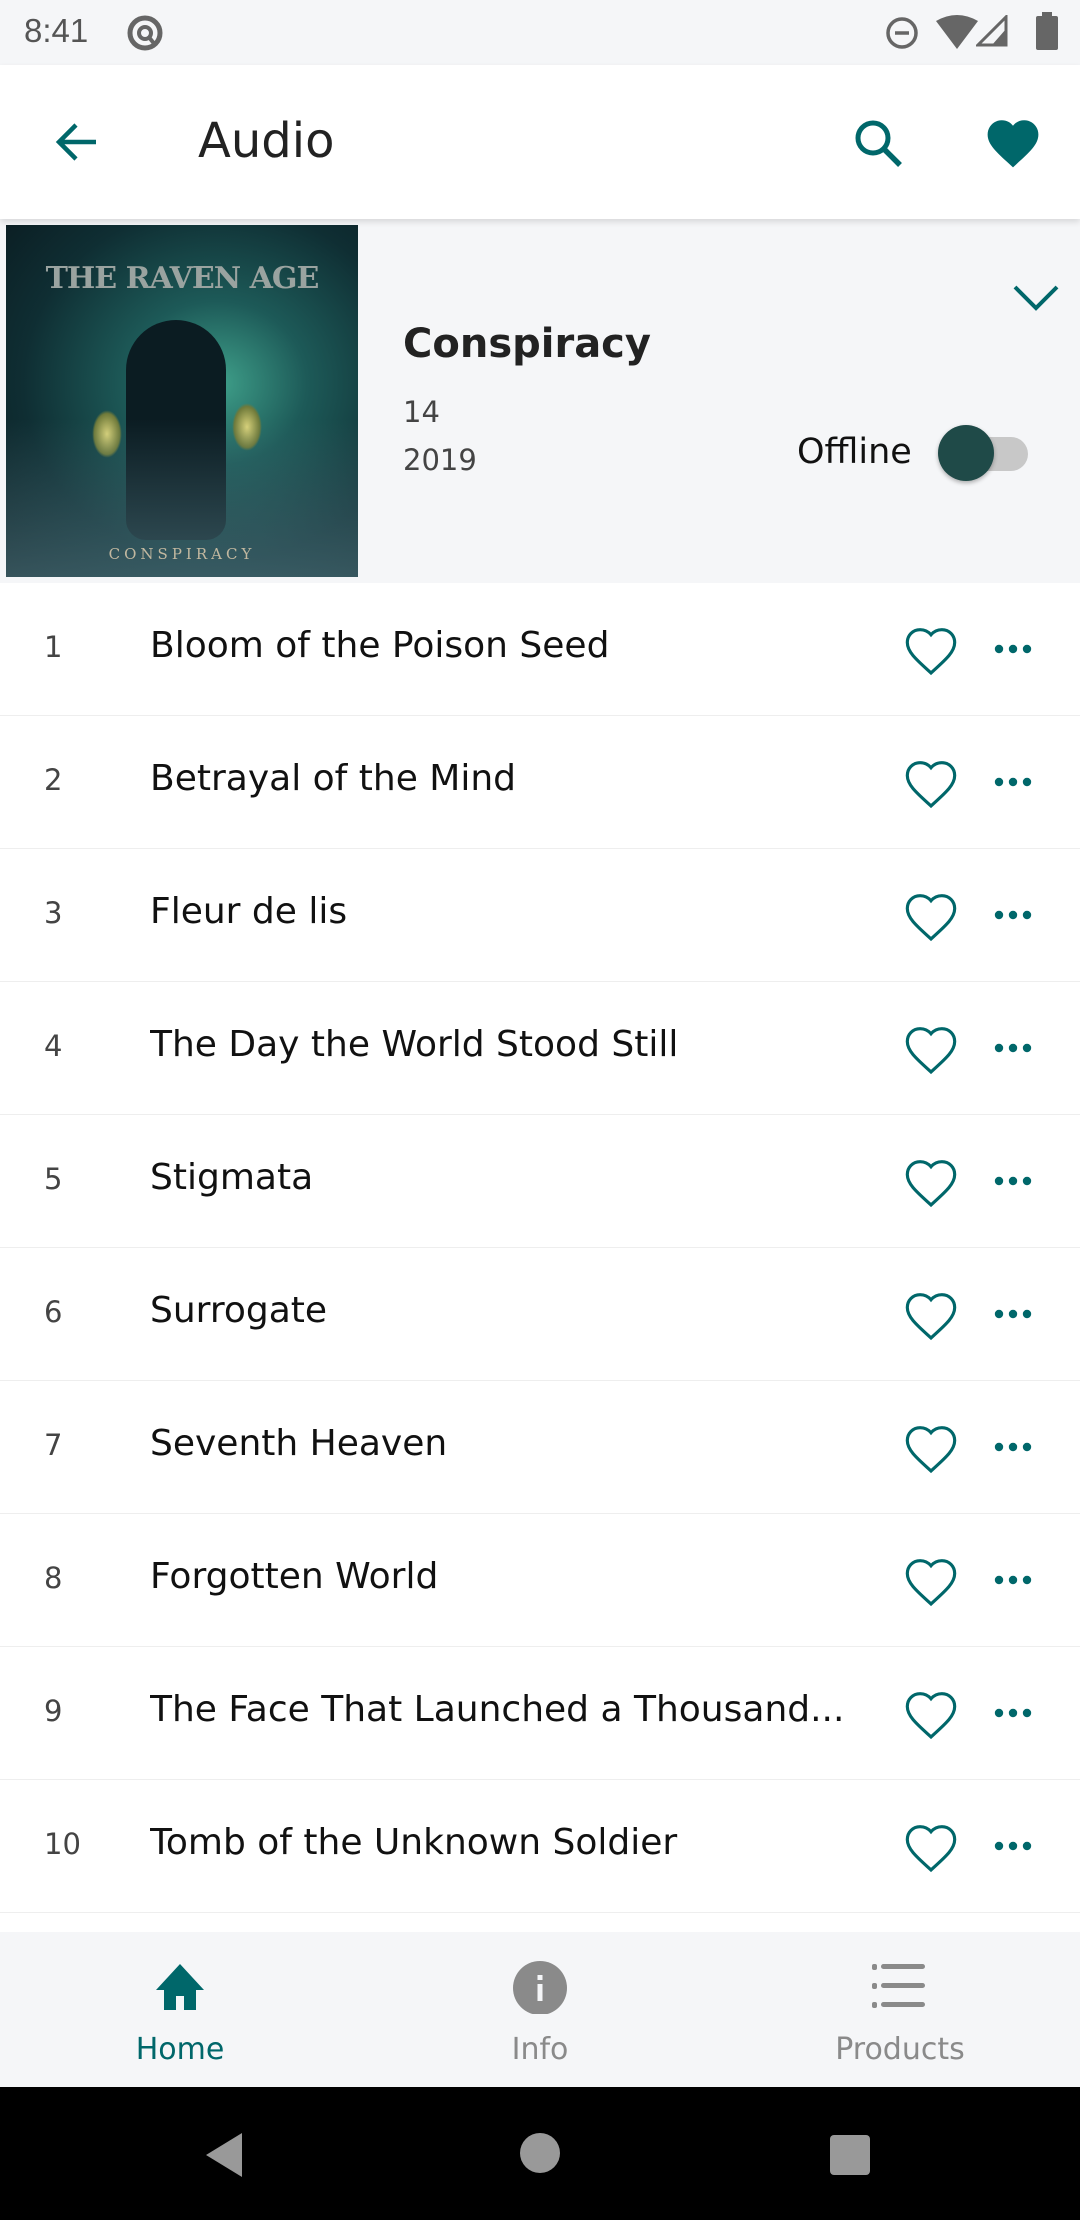 Image resolution: width=1080 pixels, height=2220 pixels. I want to click on track-number: 9, so click(53, 1711).